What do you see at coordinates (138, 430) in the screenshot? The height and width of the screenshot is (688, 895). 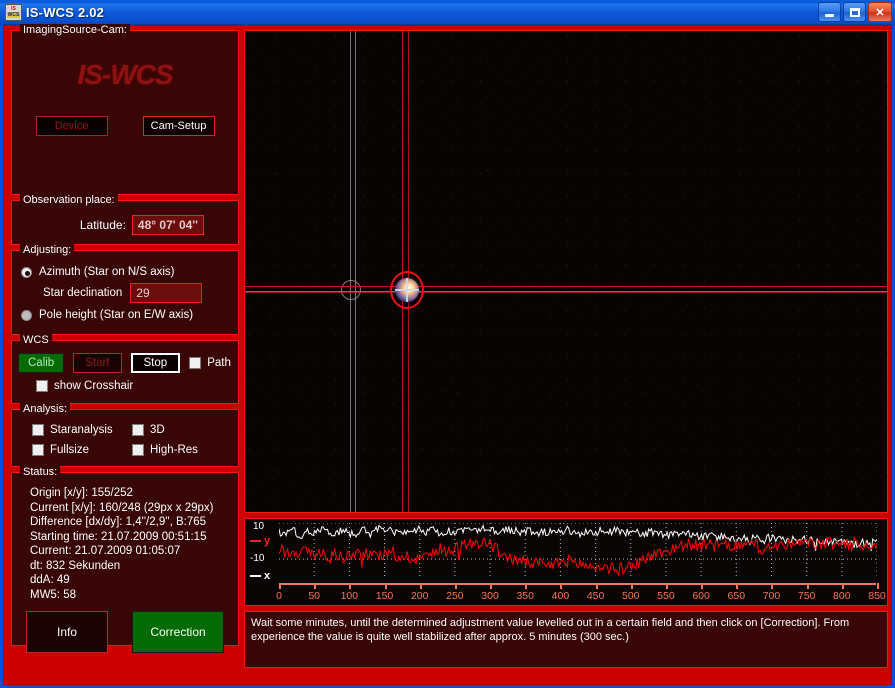 I see `3d-checkbox` at bounding box center [138, 430].